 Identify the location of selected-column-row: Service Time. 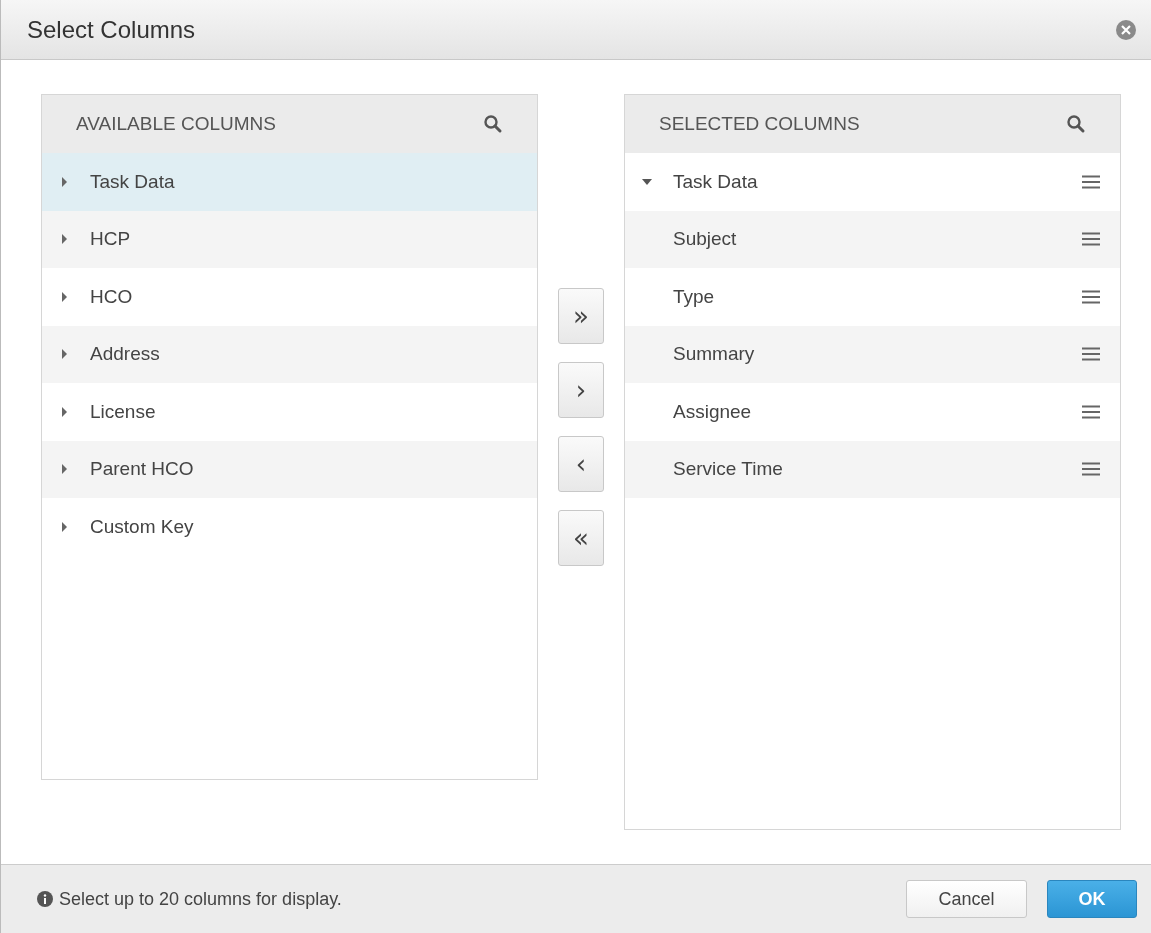
(872, 469).